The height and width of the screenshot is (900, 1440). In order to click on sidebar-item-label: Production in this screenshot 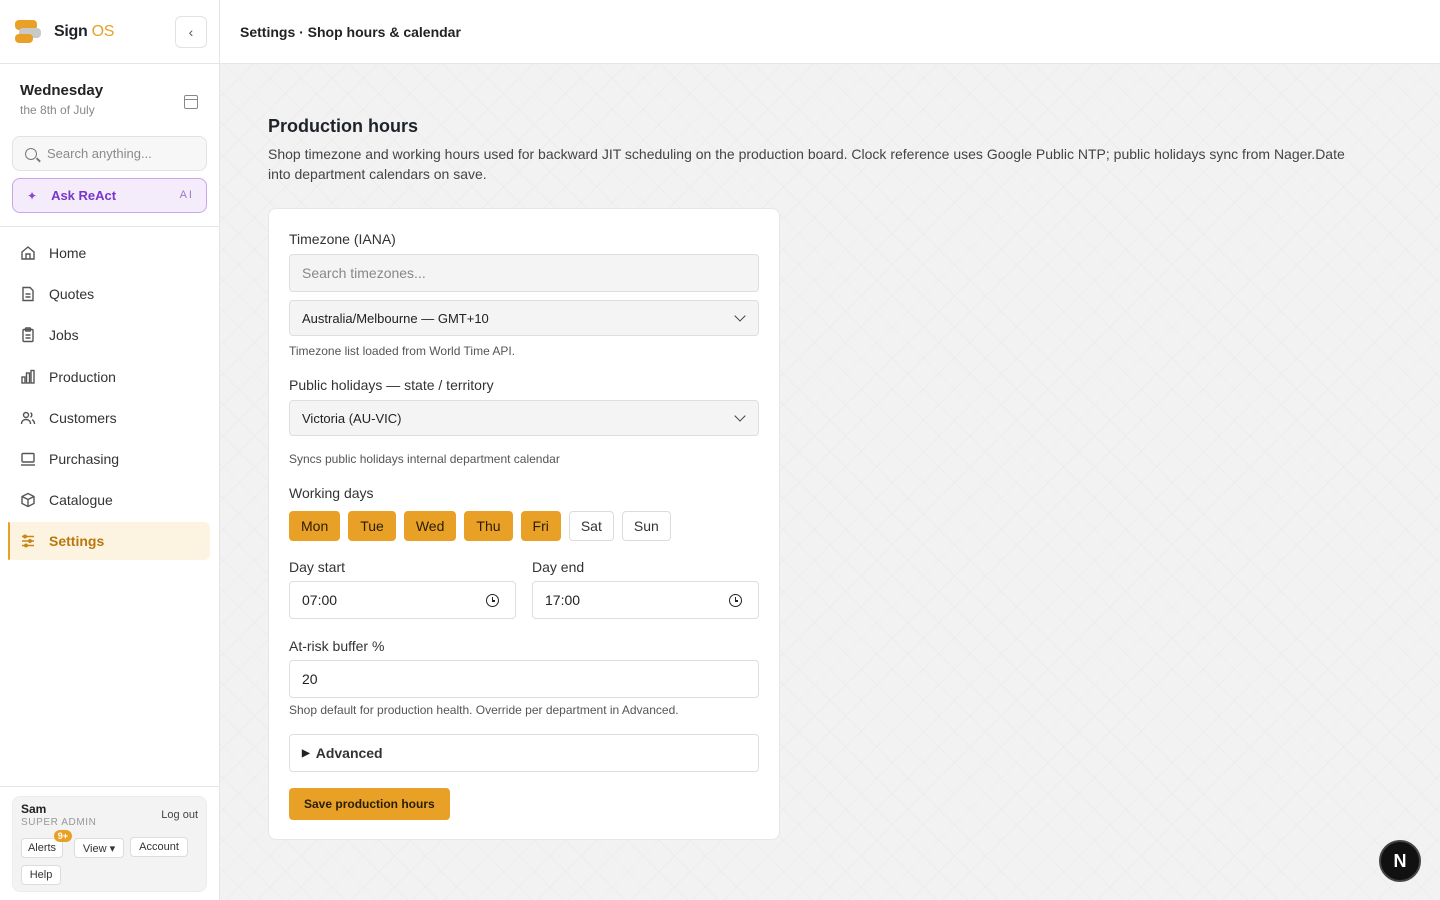, I will do `click(82, 376)`.